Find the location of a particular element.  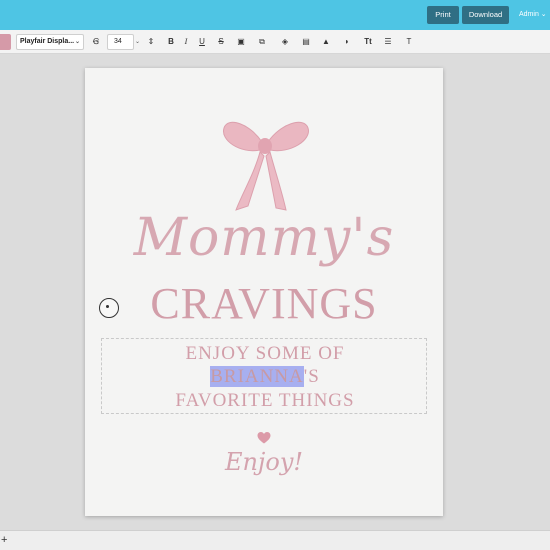

text-line-3: FAVORITE THINGS is located at coordinates (265, 400).